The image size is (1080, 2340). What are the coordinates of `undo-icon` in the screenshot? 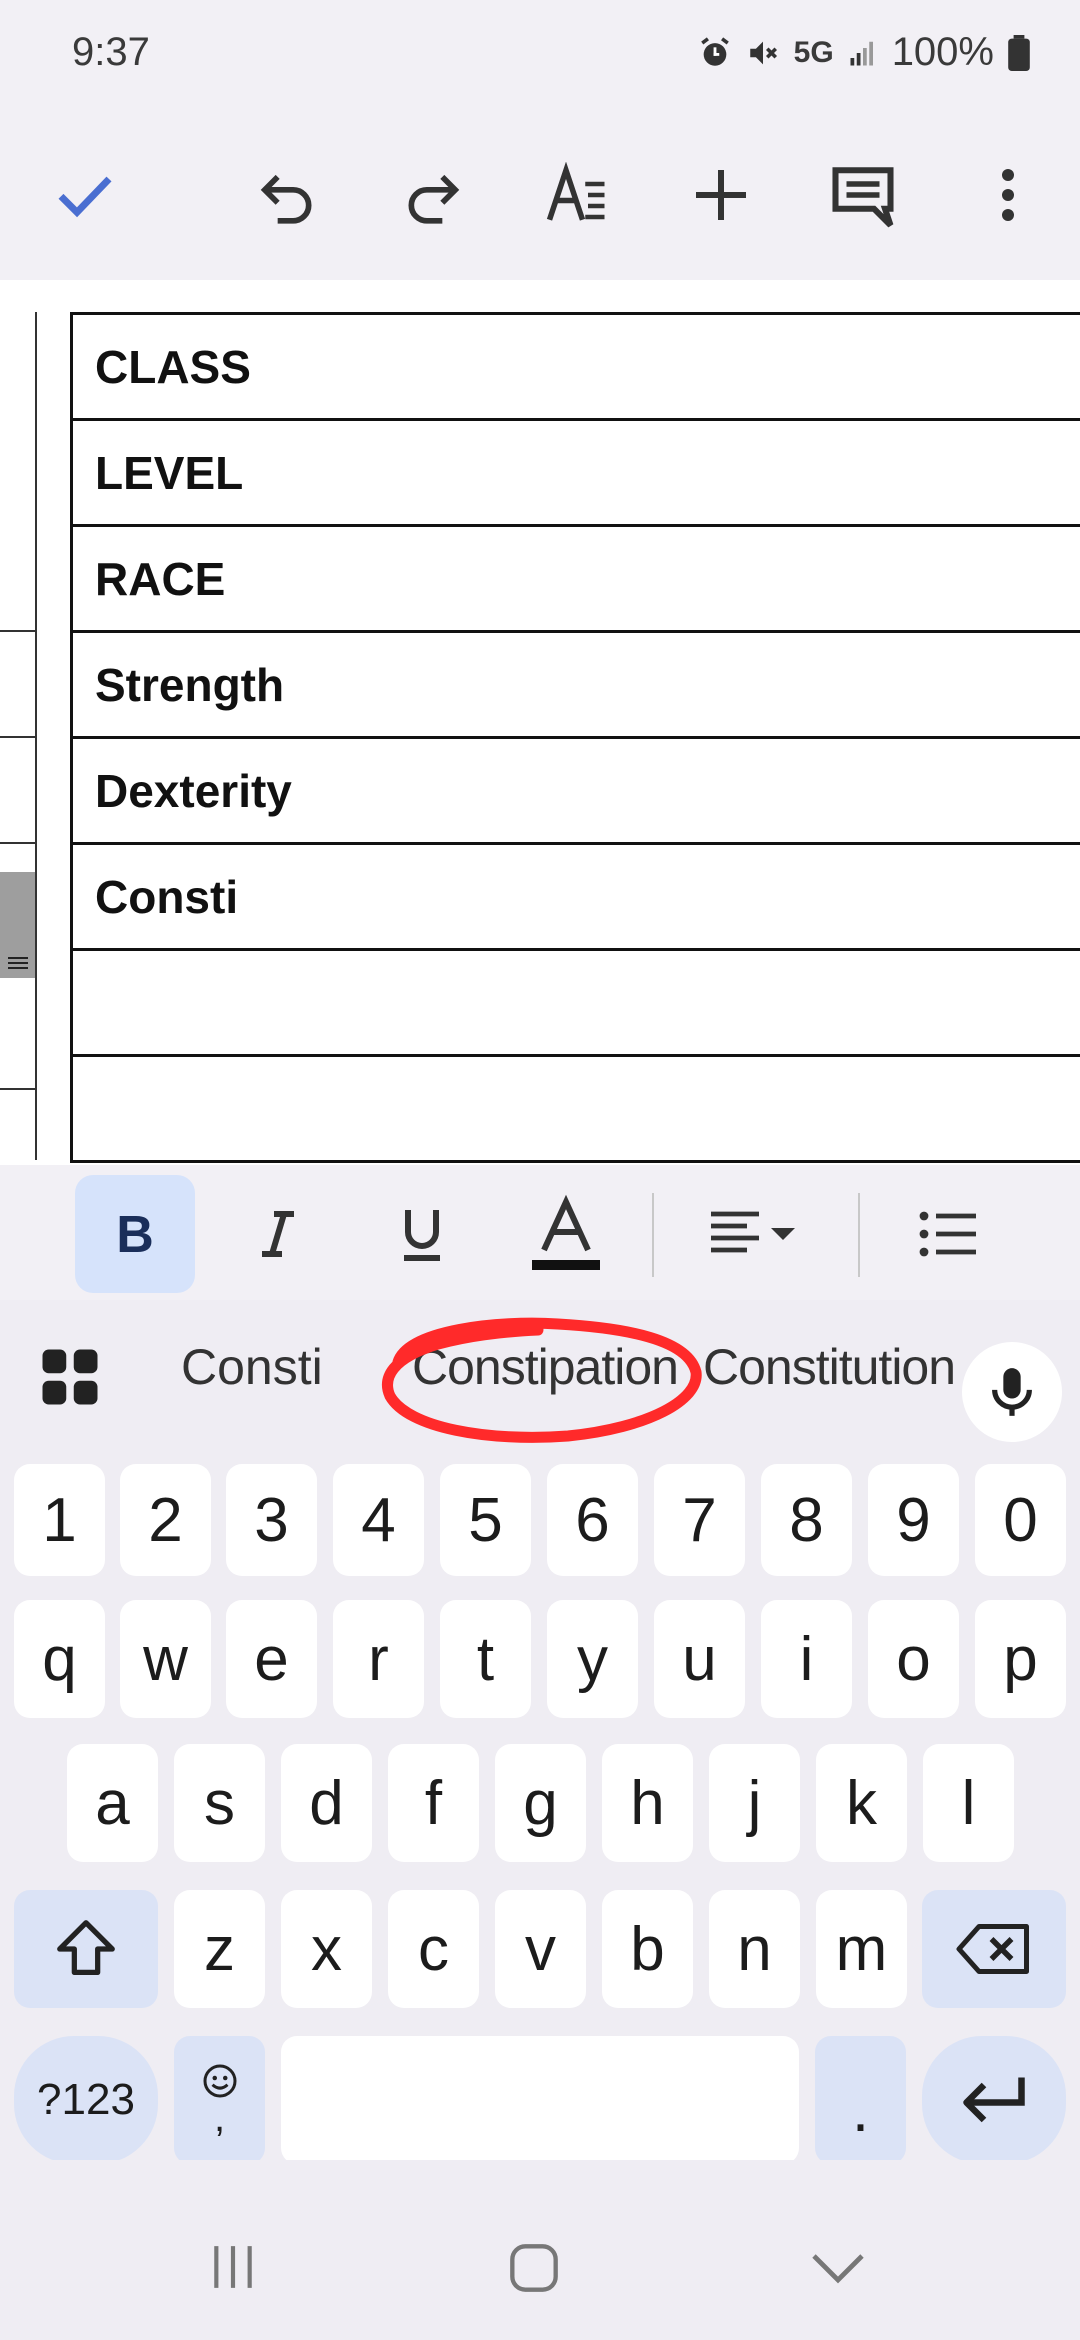 It's located at (288, 195).